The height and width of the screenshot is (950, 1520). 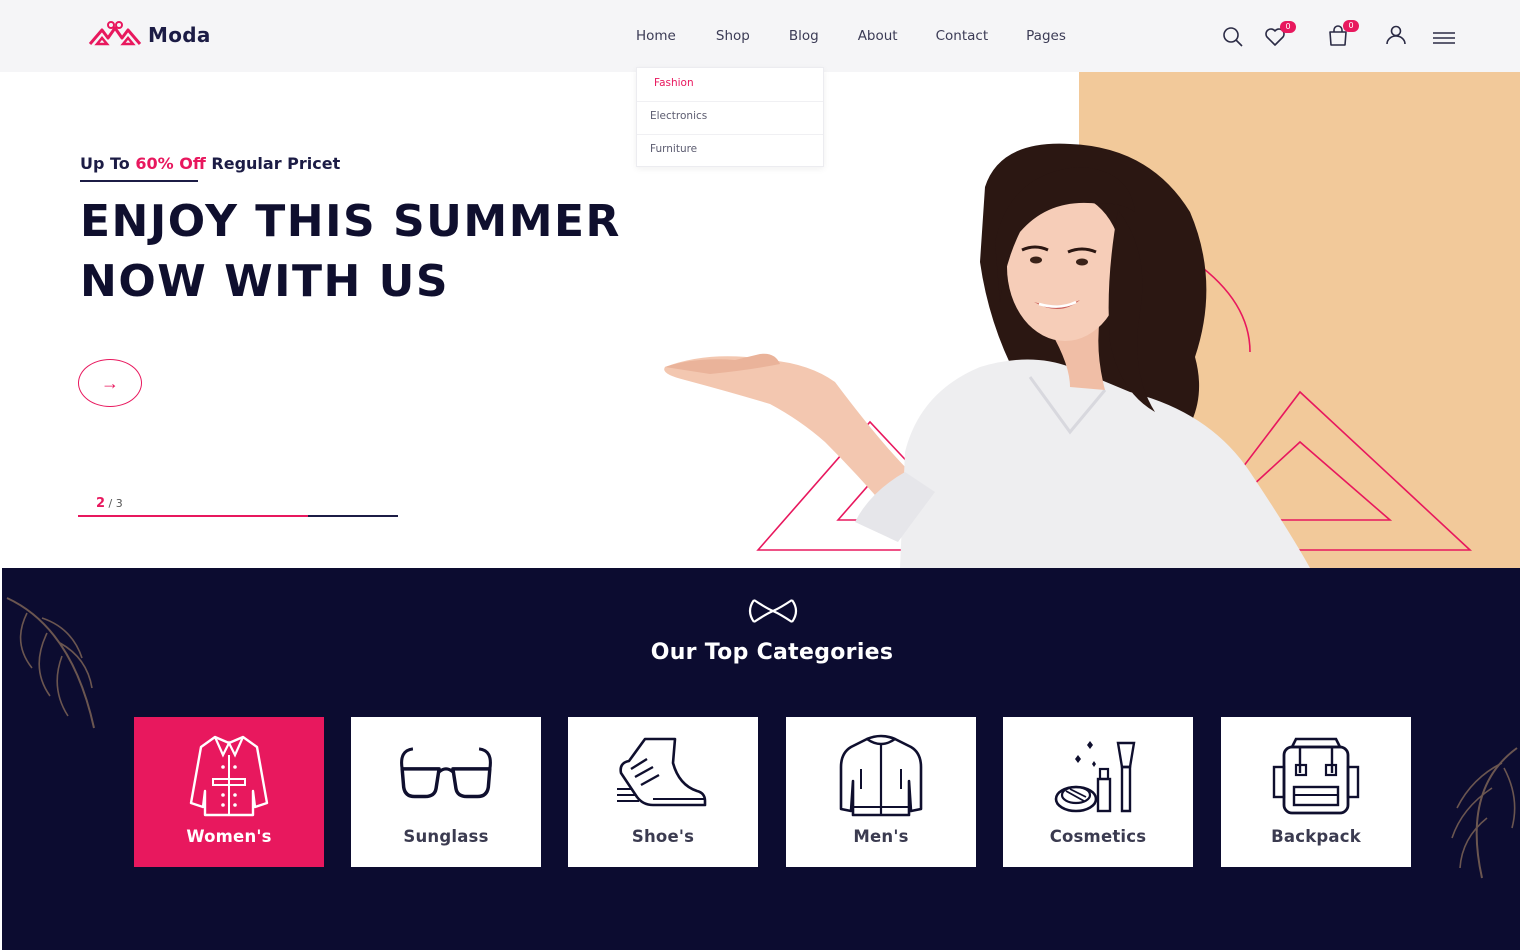 What do you see at coordinates (773, 611) in the screenshot?
I see `infinity-ornament-icon` at bounding box center [773, 611].